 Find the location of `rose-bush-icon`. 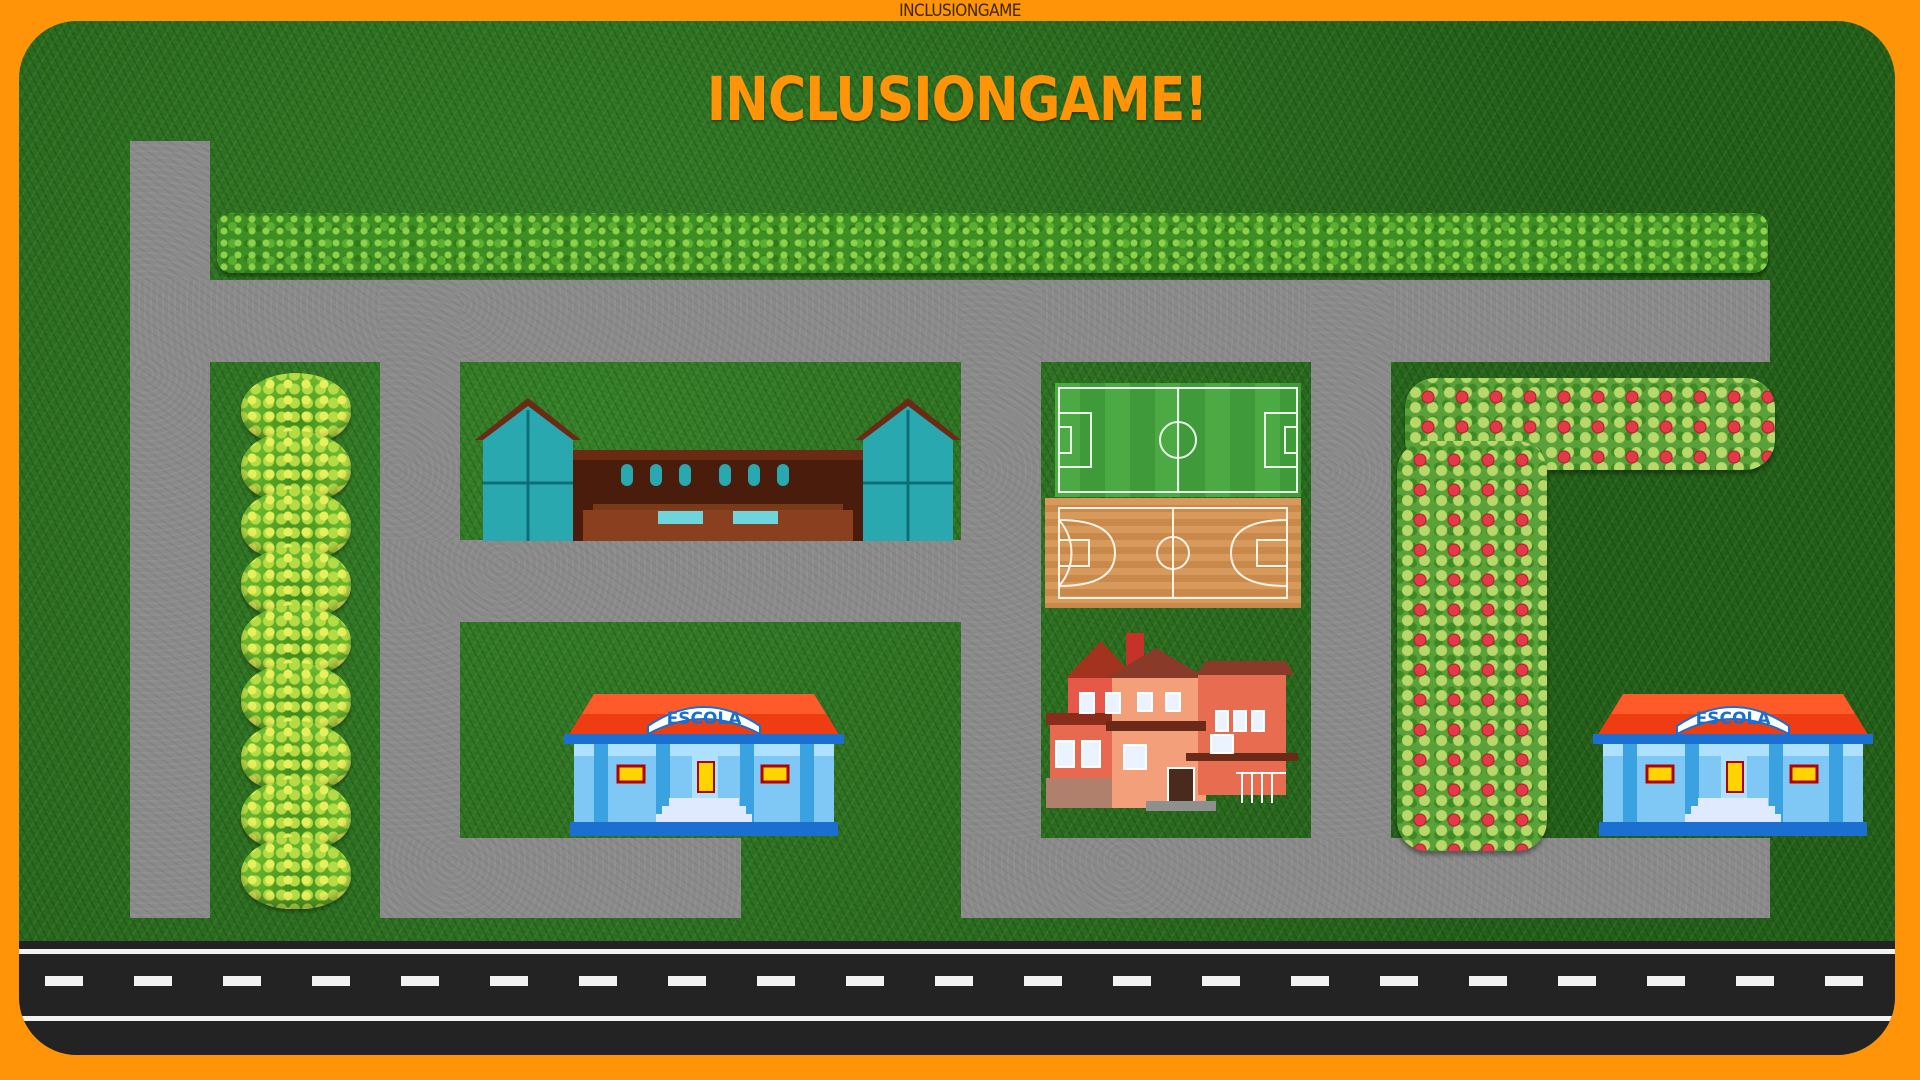

rose-bush-icon is located at coordinates (1472, 646).